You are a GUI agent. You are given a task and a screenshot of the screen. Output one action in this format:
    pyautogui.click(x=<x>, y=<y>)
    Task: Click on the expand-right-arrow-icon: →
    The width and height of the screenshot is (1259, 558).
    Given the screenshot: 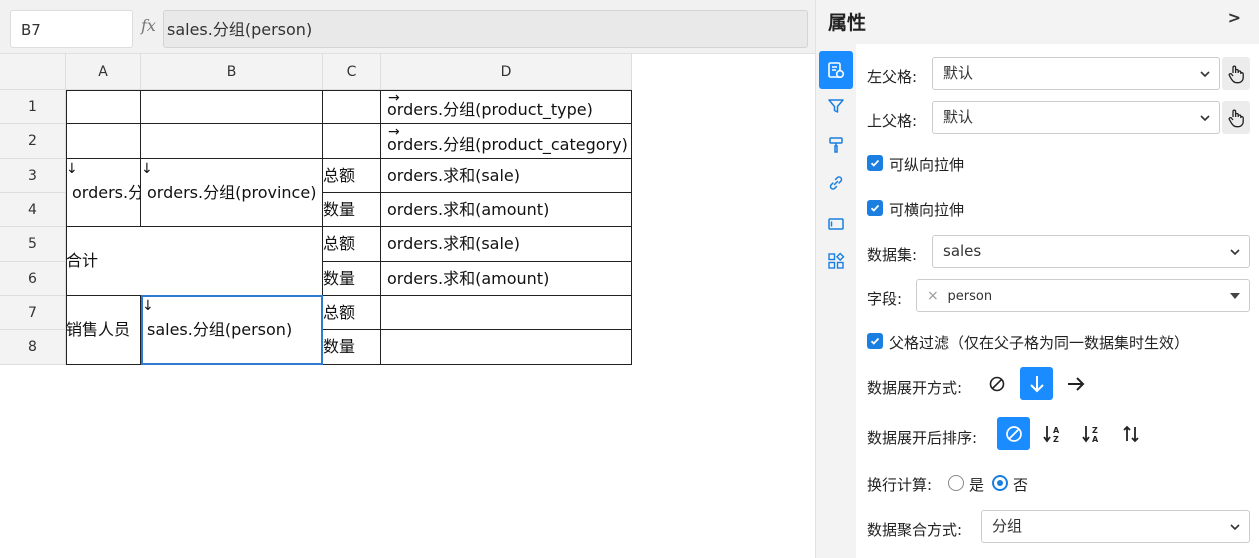 What is the action you would take?
    pyautogui.click(x=394, y=98)
    